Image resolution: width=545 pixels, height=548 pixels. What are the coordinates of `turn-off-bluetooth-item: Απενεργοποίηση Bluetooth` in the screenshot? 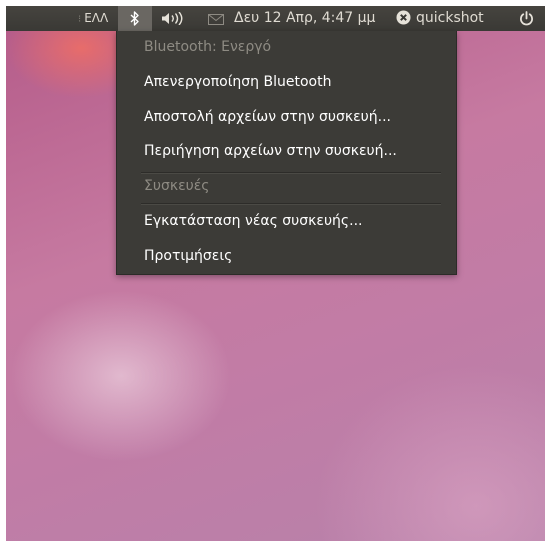 It's located at (237, 82).